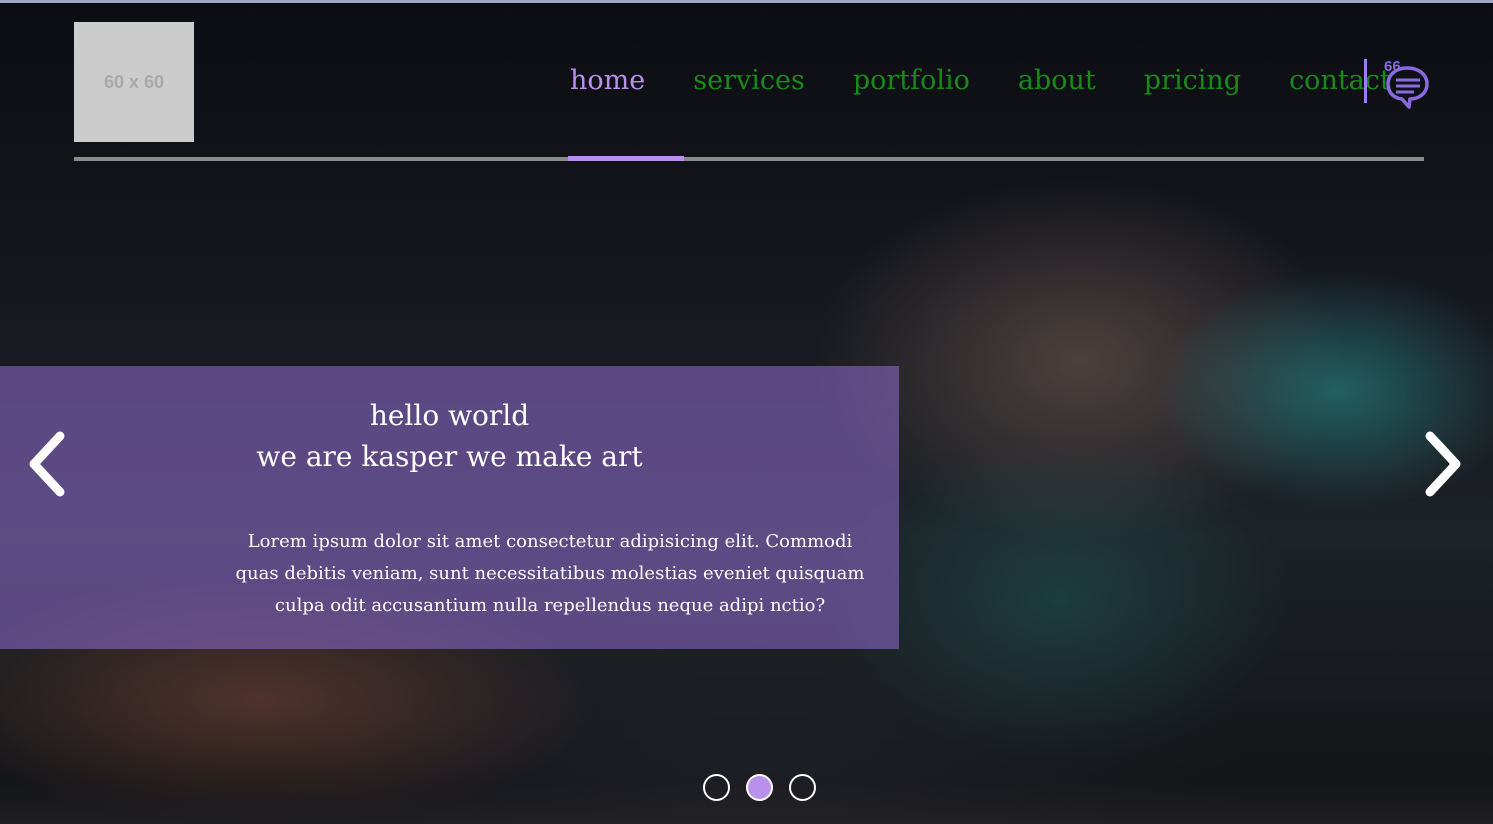  Describe the element at coordinates (626, 158) in the screenshot. I see `nav-rail-active-indicator` at that location.